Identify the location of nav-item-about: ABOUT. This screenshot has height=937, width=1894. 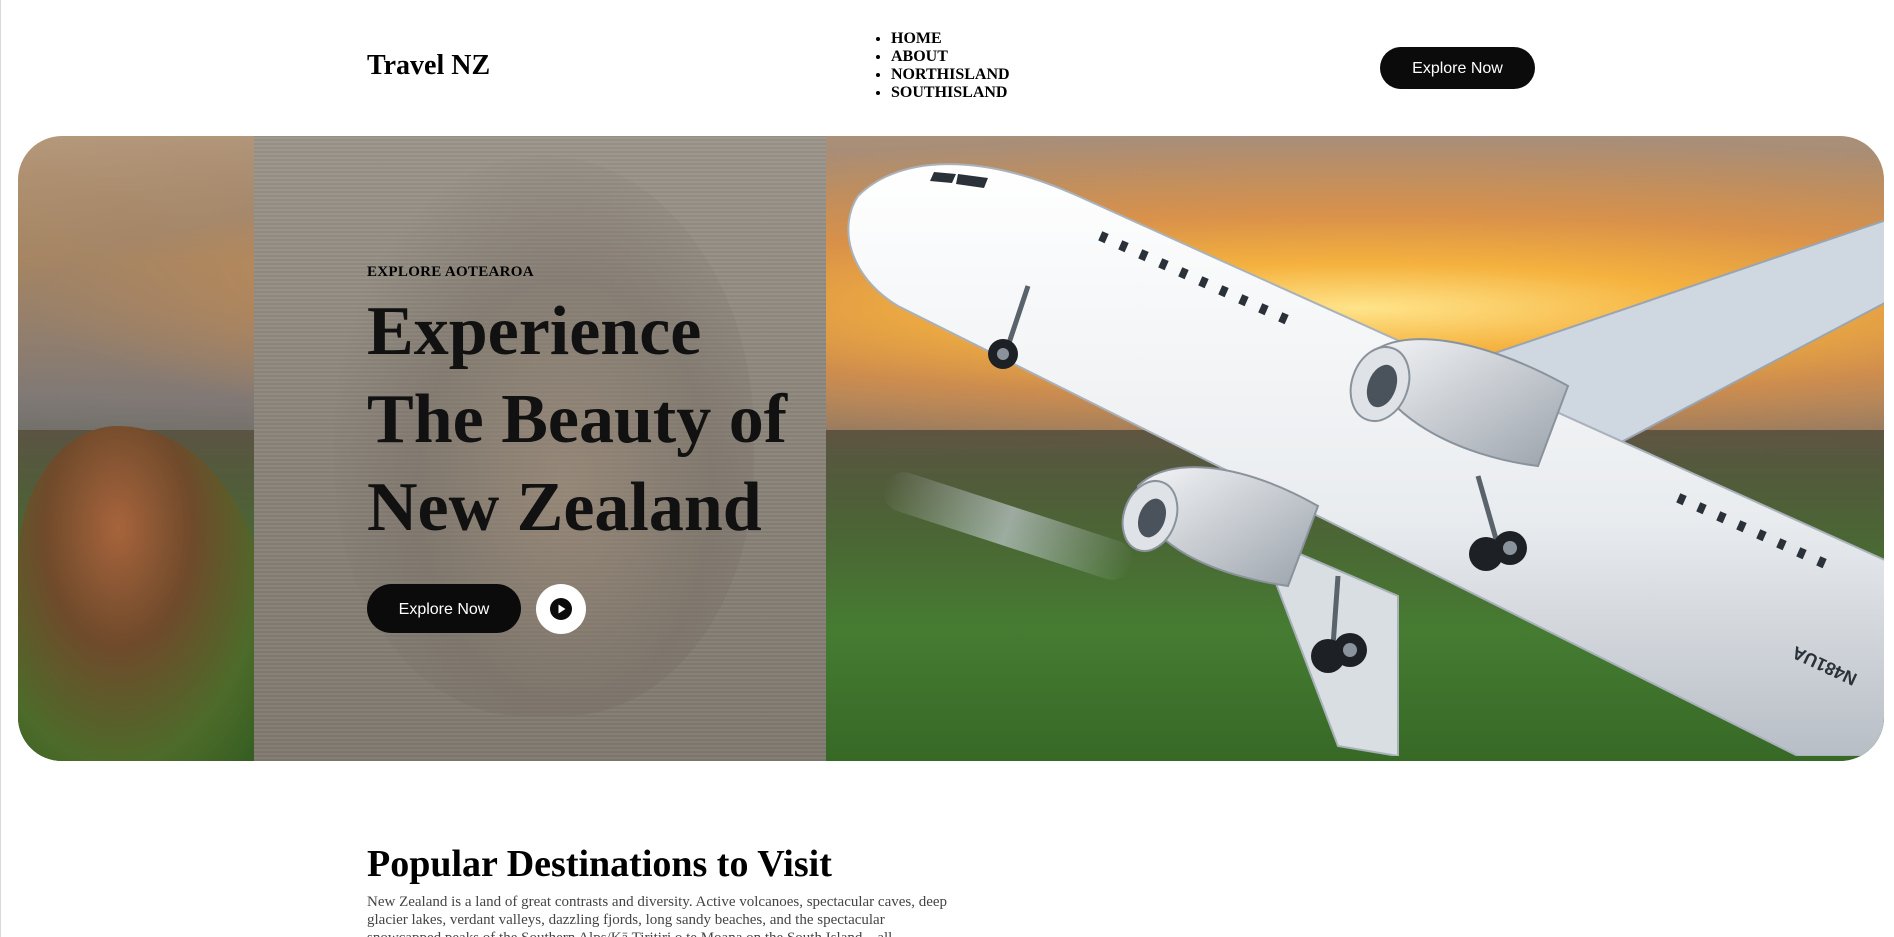
(950, 57).